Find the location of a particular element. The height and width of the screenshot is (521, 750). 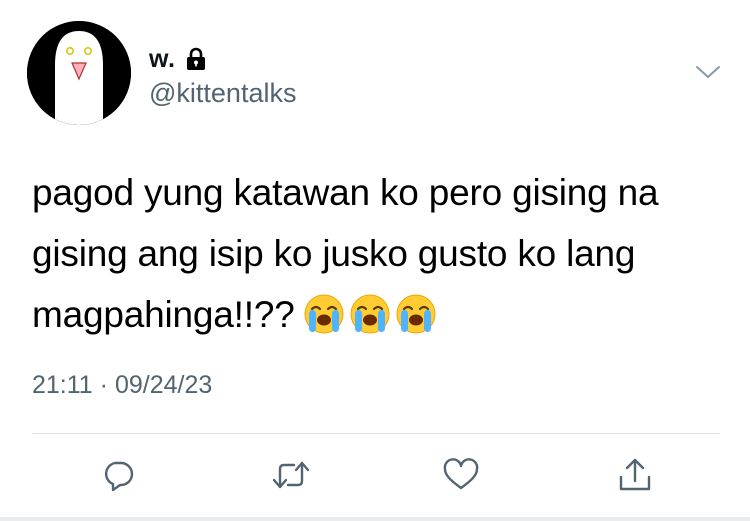

timestamp: 21:11 · 09/24/23 is located at coordinates (122, 385).